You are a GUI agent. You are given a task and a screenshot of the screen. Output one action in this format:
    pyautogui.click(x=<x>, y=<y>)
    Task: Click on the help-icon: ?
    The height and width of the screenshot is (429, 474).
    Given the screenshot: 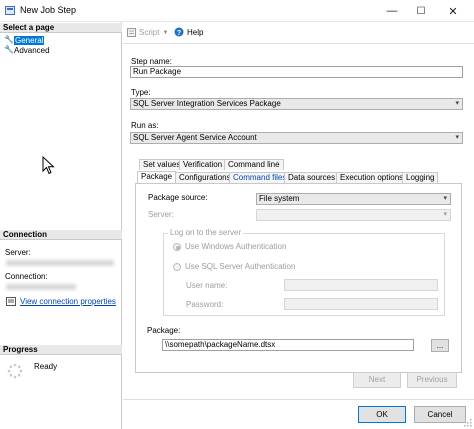 What is the action you would take?
    pyautogui.click(x=179, y=32)
    